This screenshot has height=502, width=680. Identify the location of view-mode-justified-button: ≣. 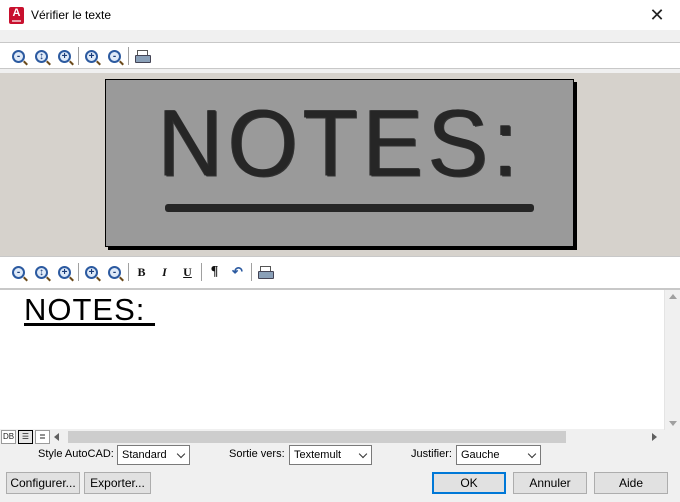
(42, 437).